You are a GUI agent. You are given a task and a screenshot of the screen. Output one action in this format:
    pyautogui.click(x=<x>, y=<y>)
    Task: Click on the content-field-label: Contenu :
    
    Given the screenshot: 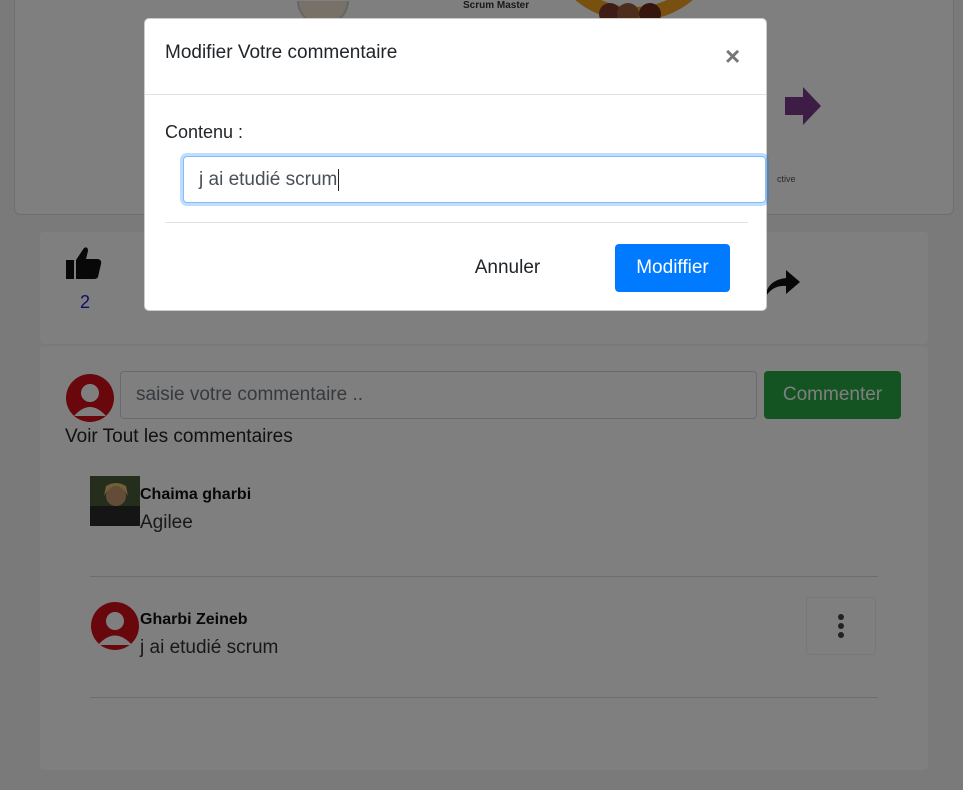 What is the action you would take?
    pyautogui.click(x=204, y=132)
    